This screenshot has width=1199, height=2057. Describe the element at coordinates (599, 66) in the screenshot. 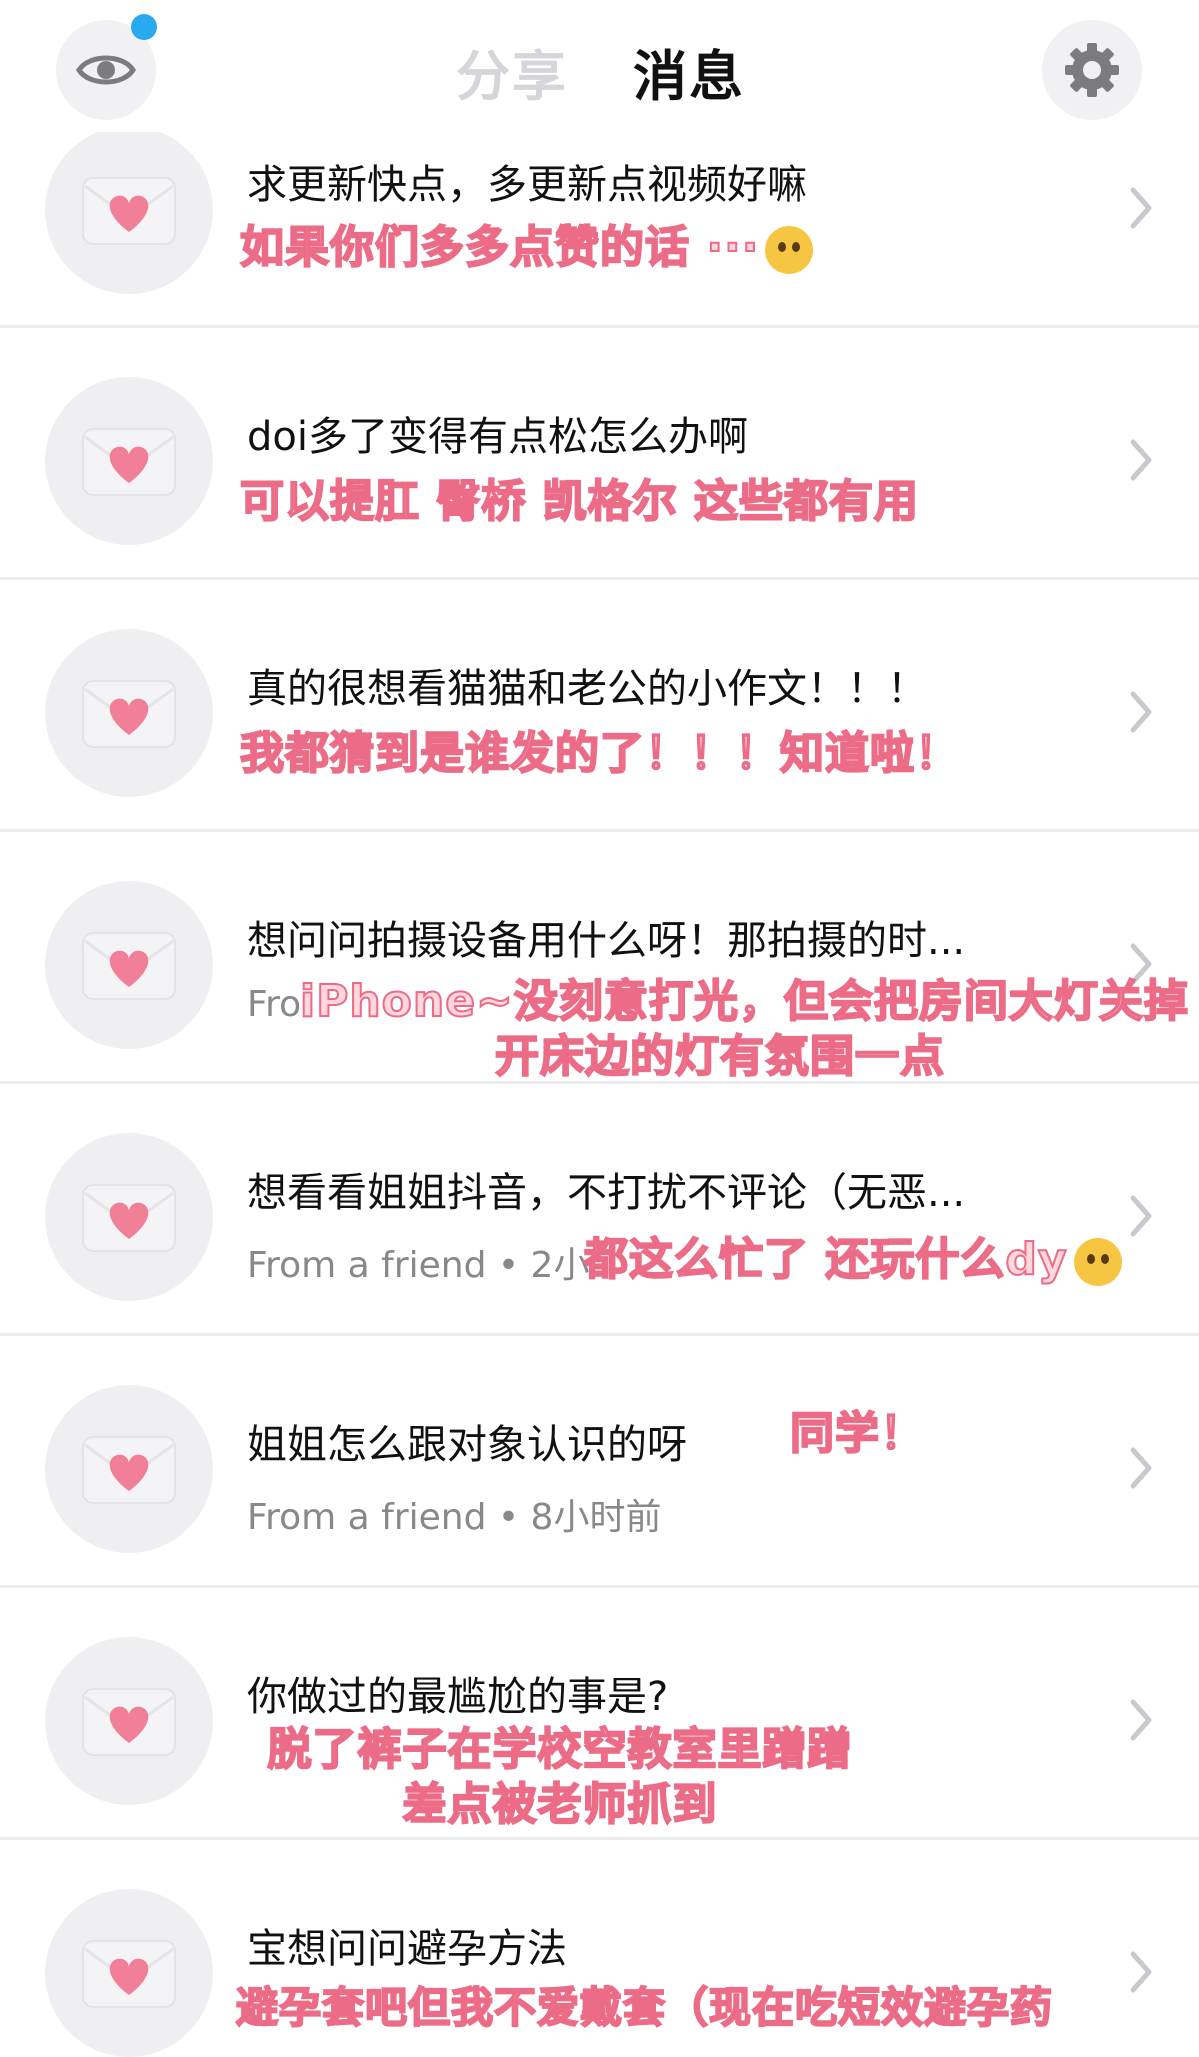

I see `top-bar: 分享 消息` at that location.